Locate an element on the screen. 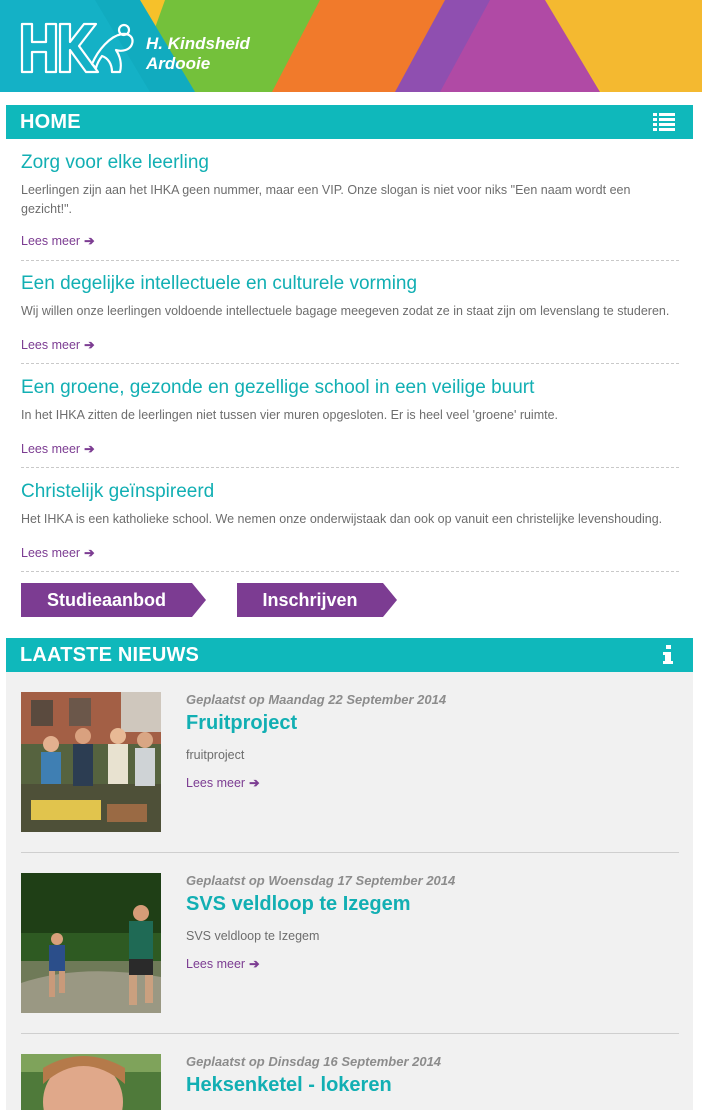 The image size is (702, 1110). news-title: LAATSTE NIEUWS is located at coordinates (110, 655).